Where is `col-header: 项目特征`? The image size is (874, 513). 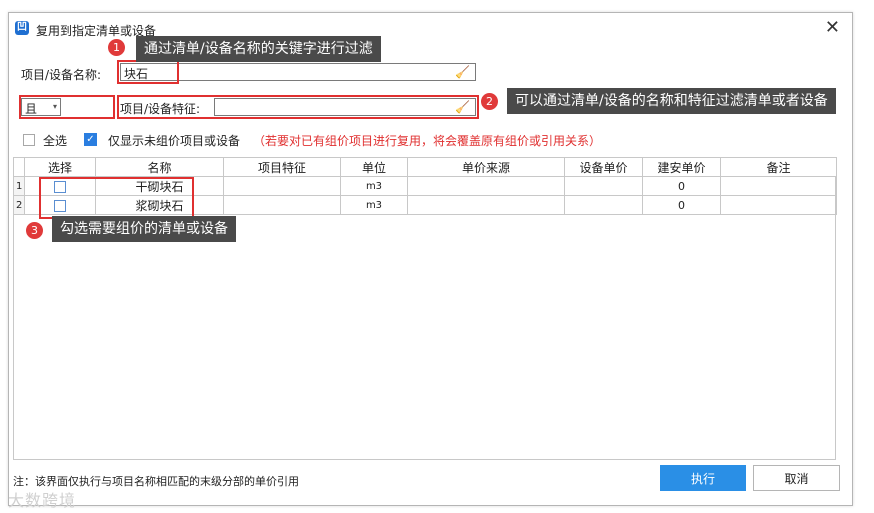 col-header: 项目特征 is located at coordinates (282, 167).